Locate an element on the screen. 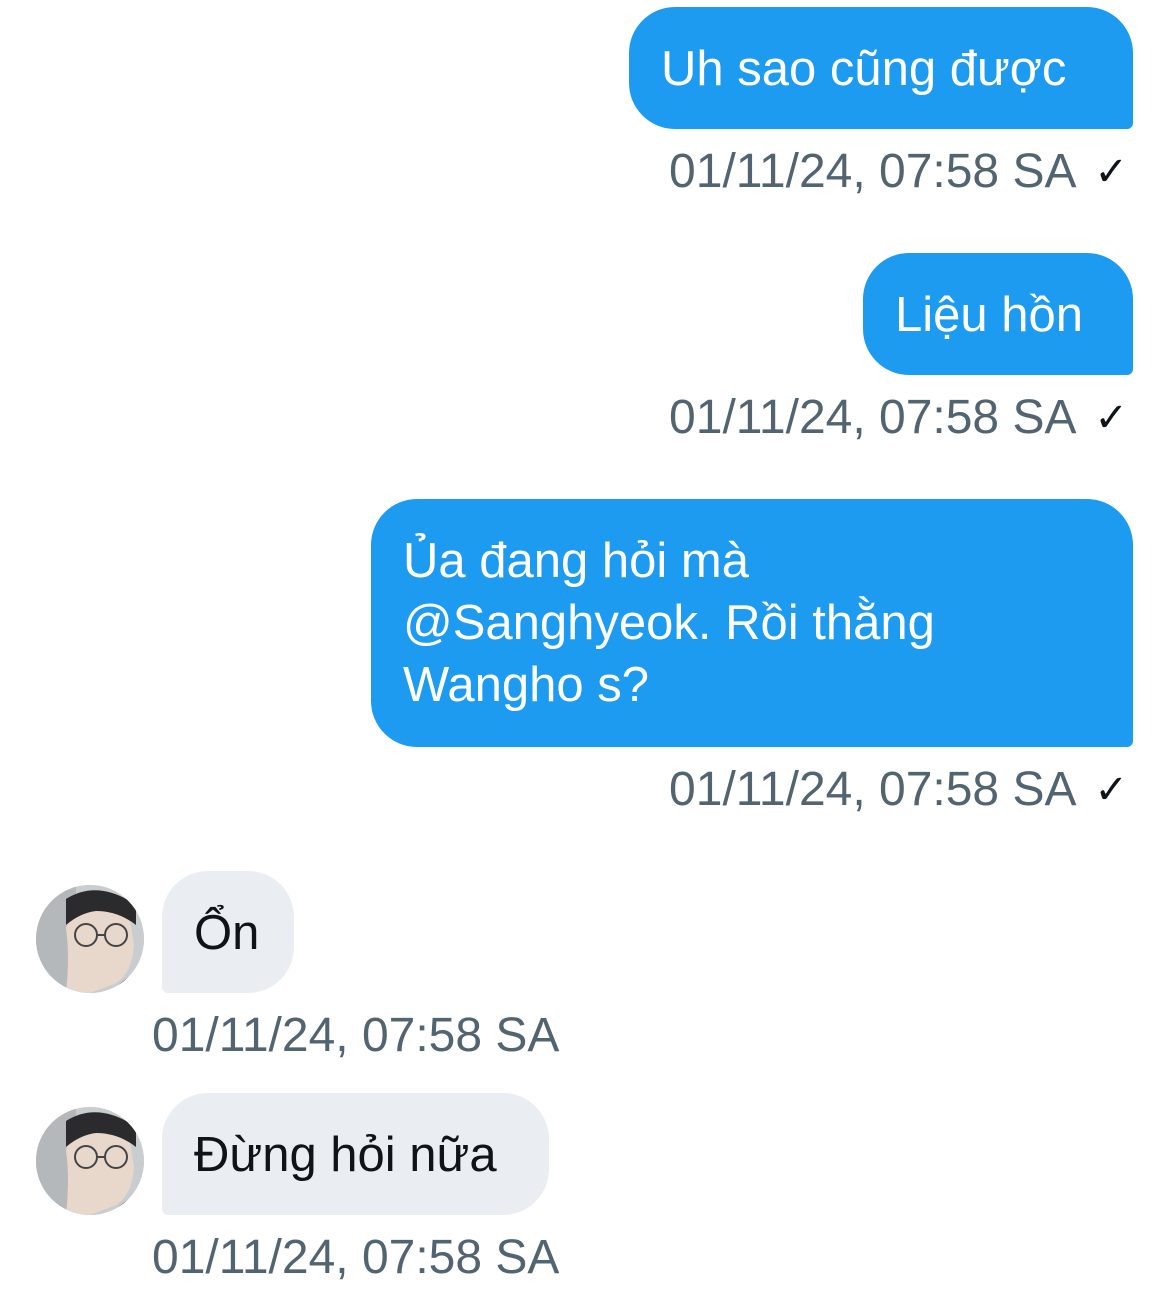 The height and width of the screenshot is (1309, 1170). incoming-message-bubble: Ổn is located at coordinates (228, 932).